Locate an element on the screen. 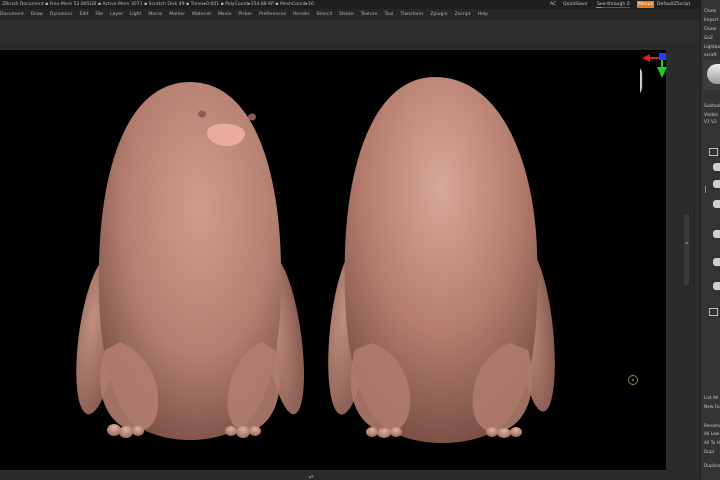  menu-macro: Macro is located at coordinates (155, 14).